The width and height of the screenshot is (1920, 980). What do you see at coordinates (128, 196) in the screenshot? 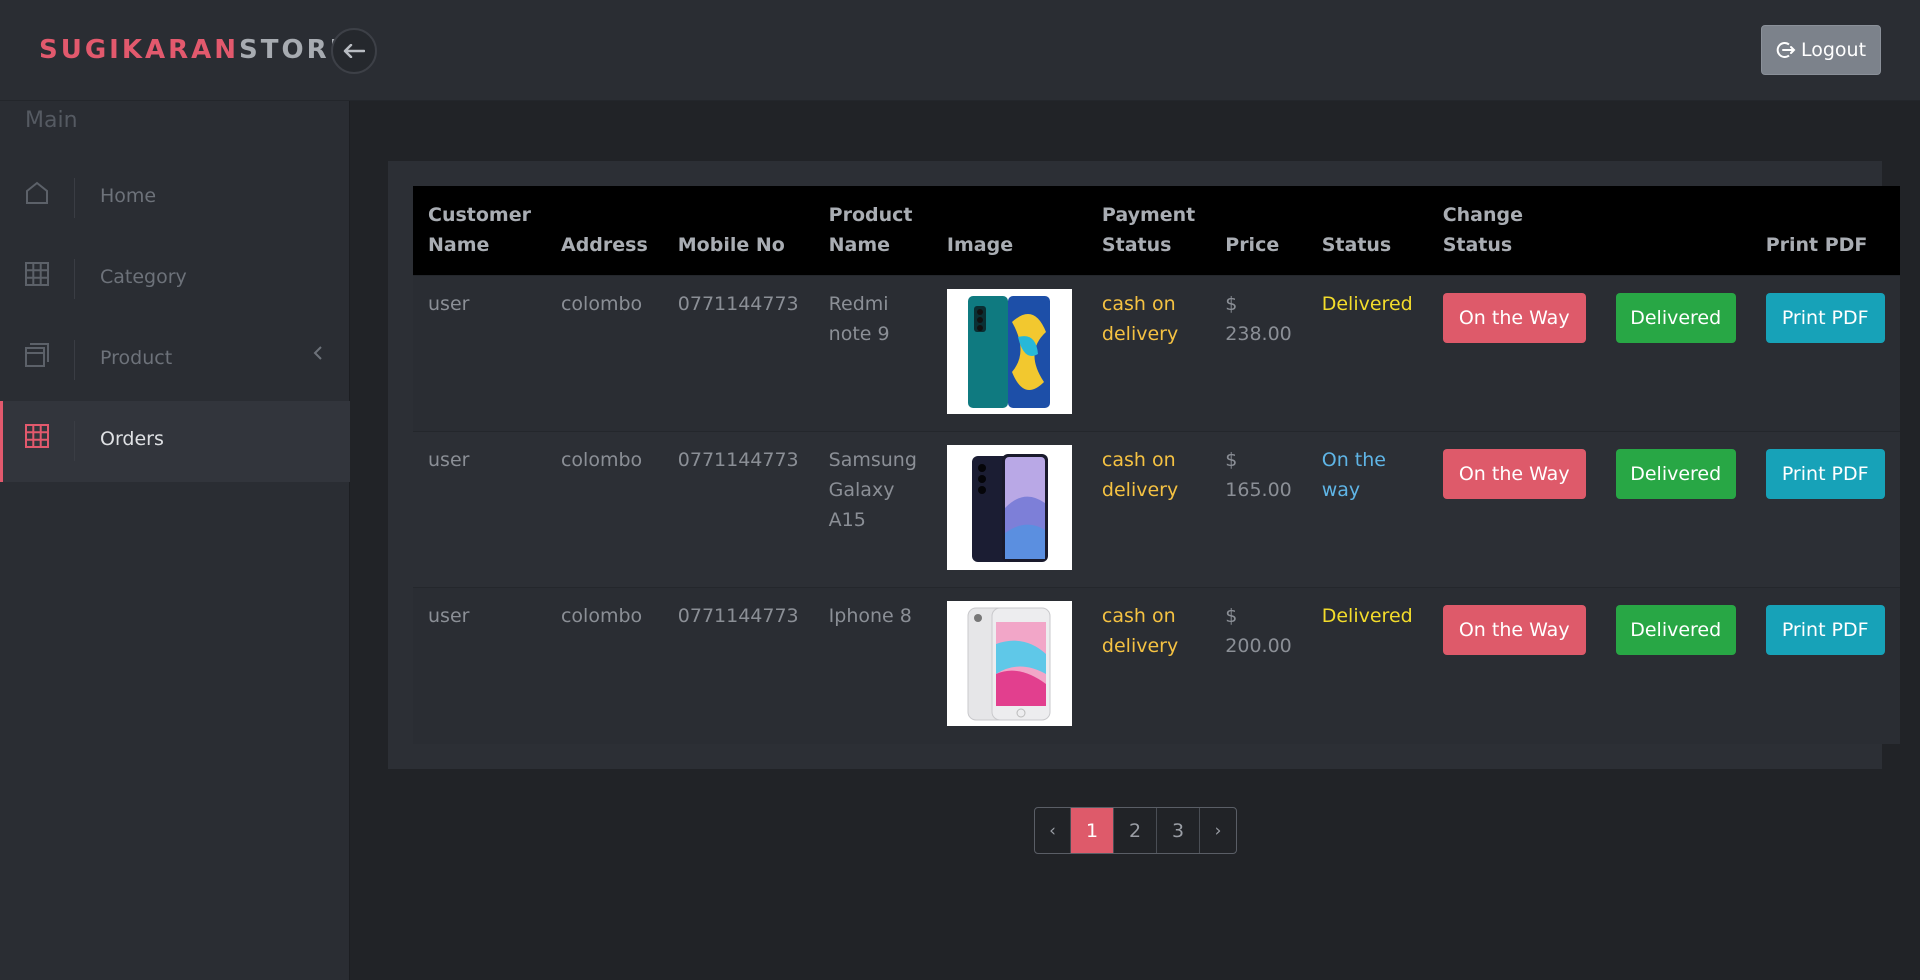
I see `sidebar-item-label: Home` at bounding box center [128, 196].